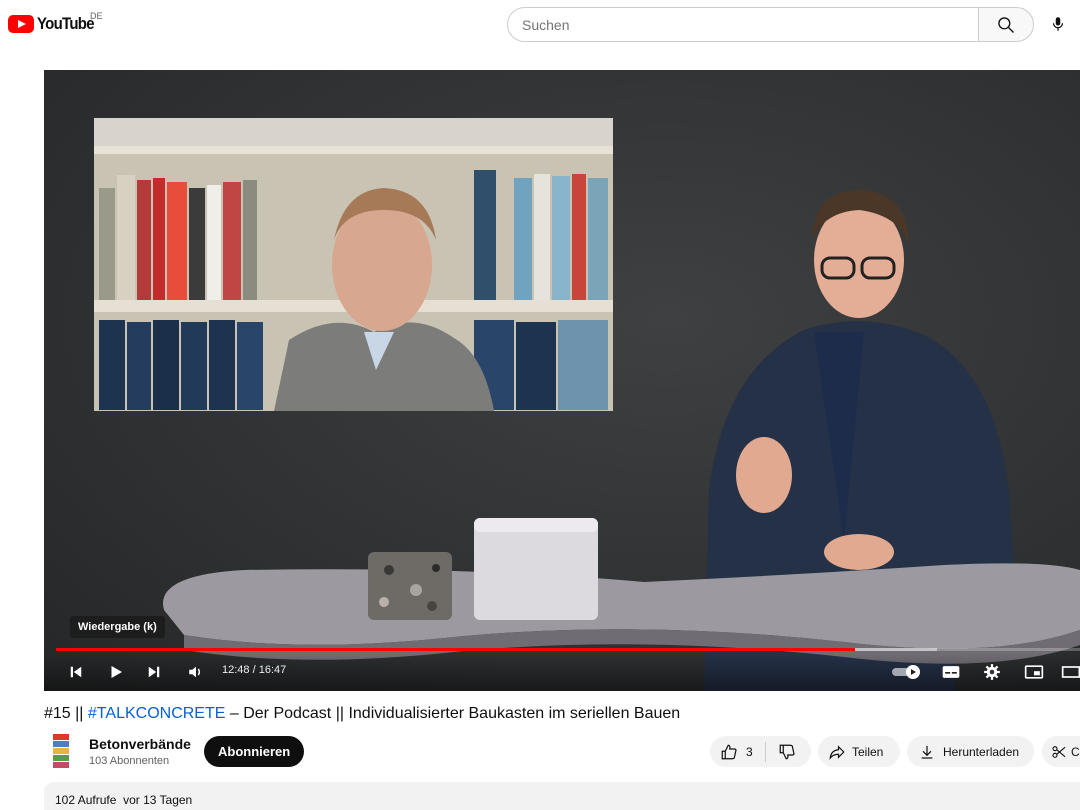 Image resolution: width=1080 pixels, height=810 pixels. Describe the element at coordinates (236, 670) in the screenshot. I see `time-current: 12:48` at that location.